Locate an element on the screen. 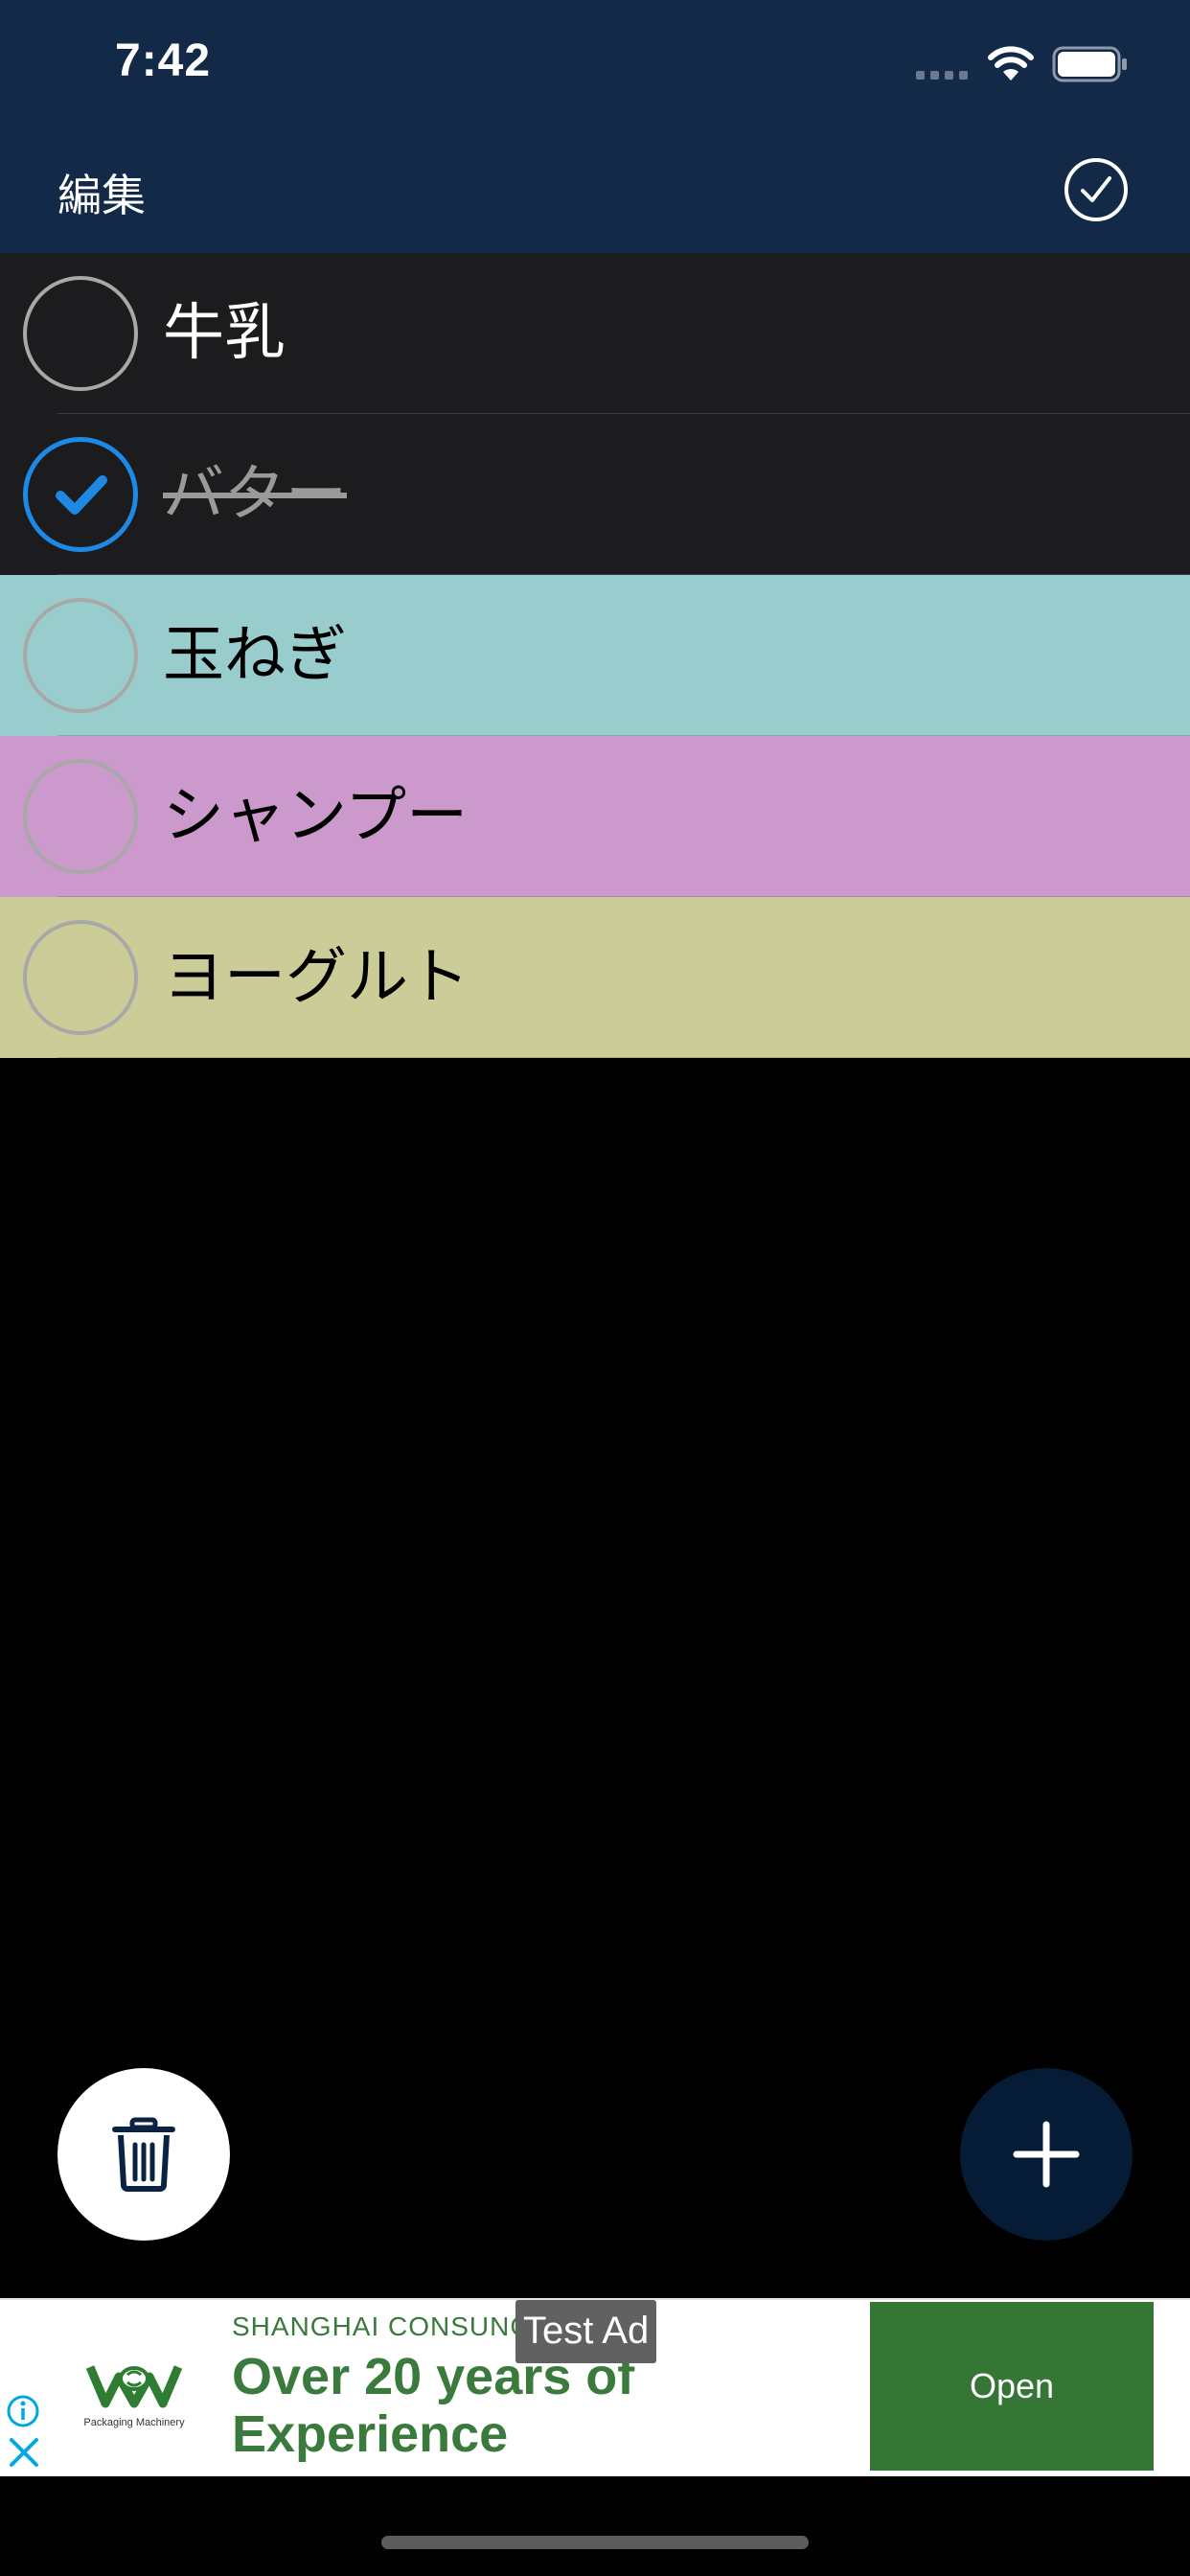 The image size is (1190, 2576). ad-advertiser-name: SHANGHAI CONSUNG is located at coordinates (382, 2326).